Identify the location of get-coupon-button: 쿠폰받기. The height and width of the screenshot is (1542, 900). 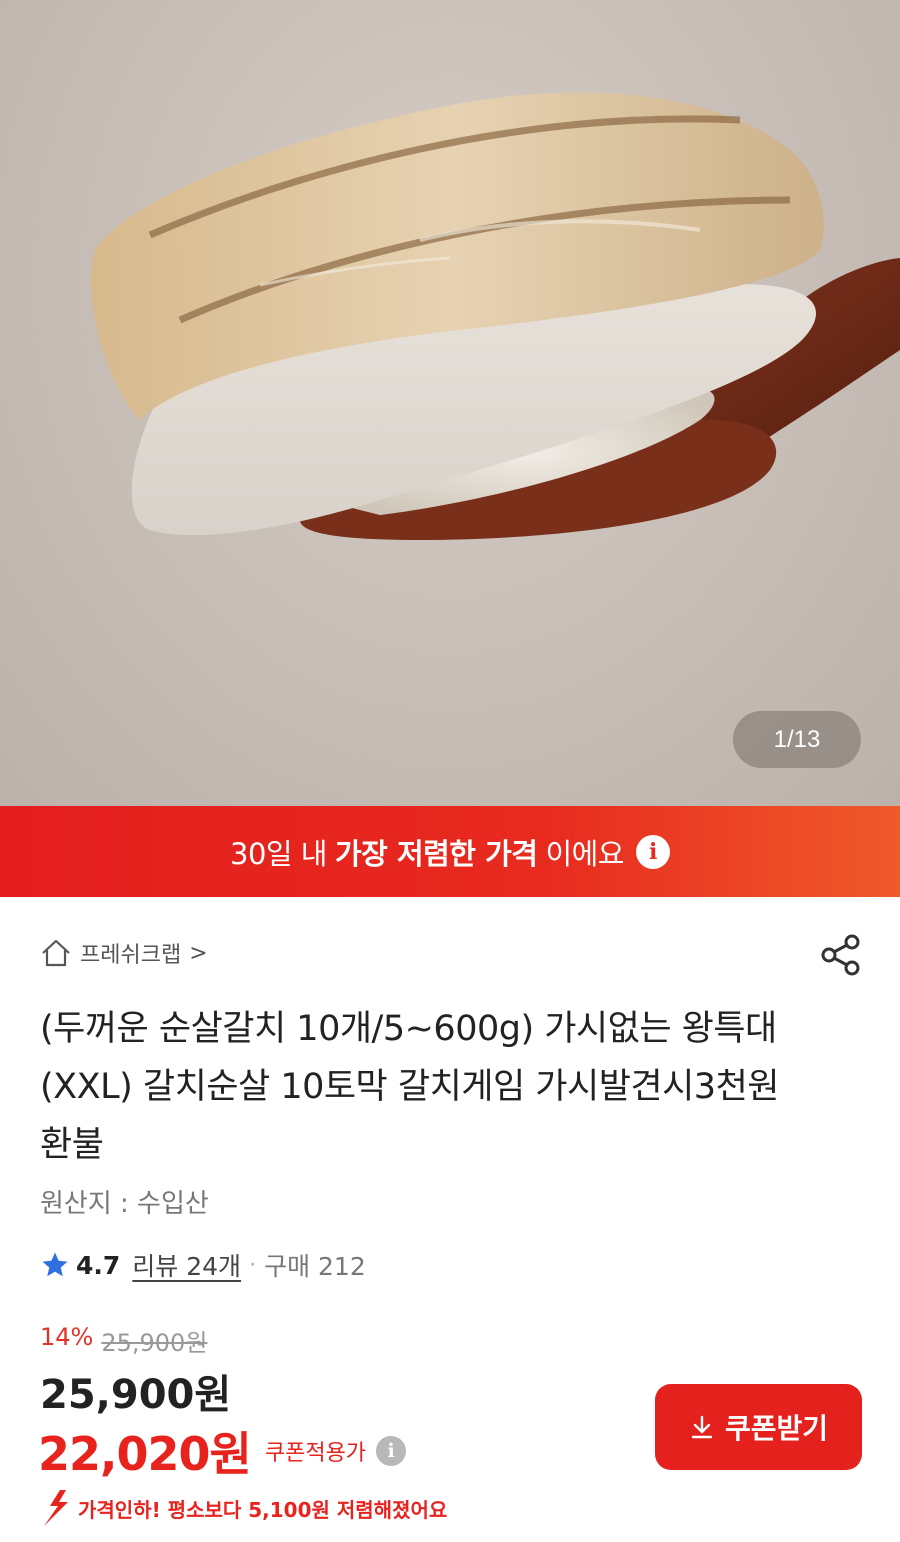
(758, 1427).